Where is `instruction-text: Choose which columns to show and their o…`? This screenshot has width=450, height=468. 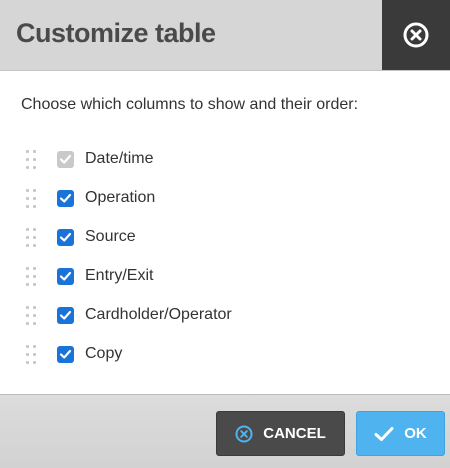
instruction-text: Choose which columns to show and their o… is located at coordinates (190, 104).